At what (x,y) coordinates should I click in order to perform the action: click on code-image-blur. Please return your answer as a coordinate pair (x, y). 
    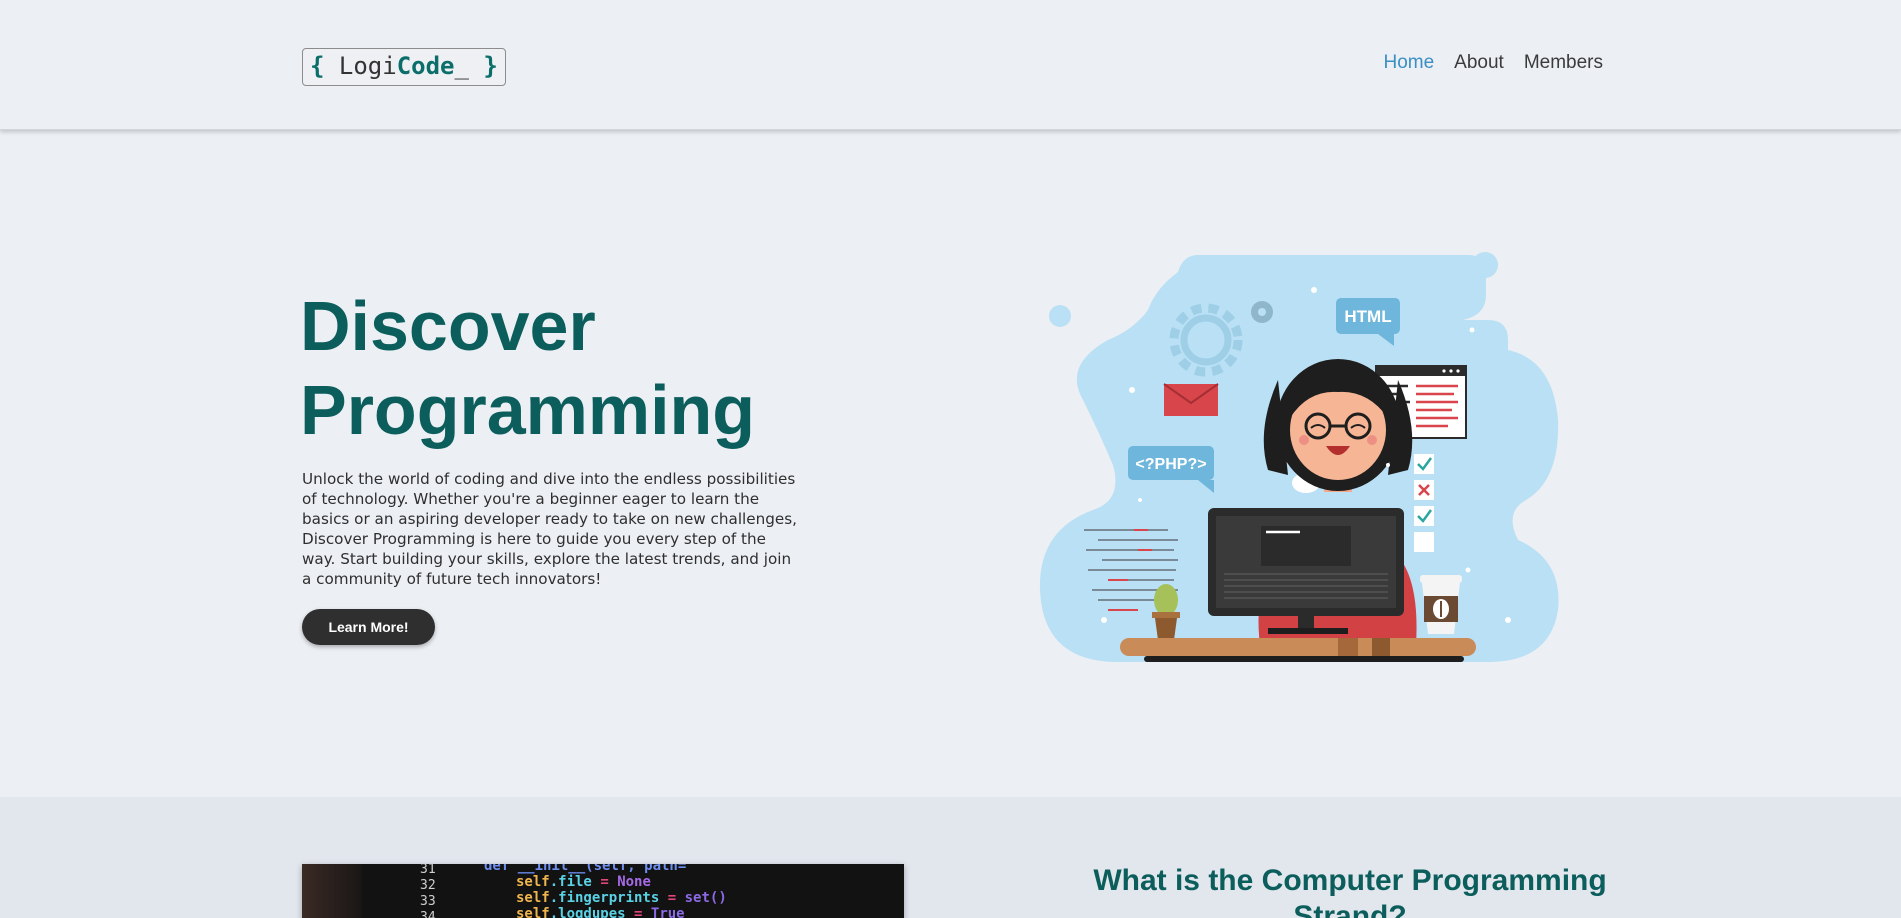
    Looking at the image, I should click on (332, 891).